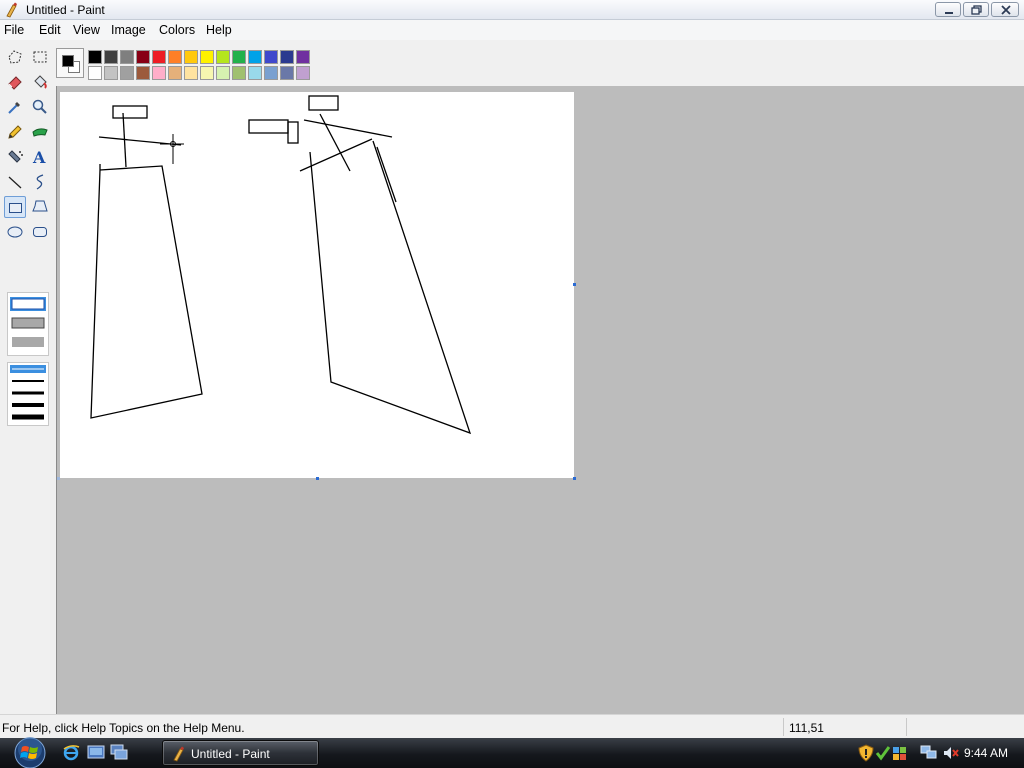  I want to click on start-button, so click(30, 752).